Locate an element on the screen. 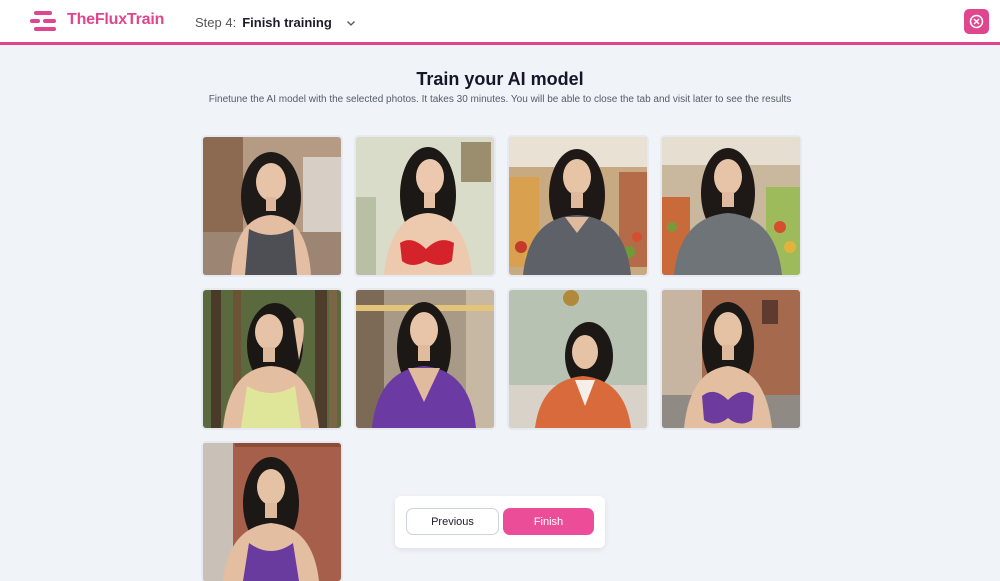 This screenshot has height=581, width=1000. step-prefix: Step 4: is located at coordinates (216, 22).